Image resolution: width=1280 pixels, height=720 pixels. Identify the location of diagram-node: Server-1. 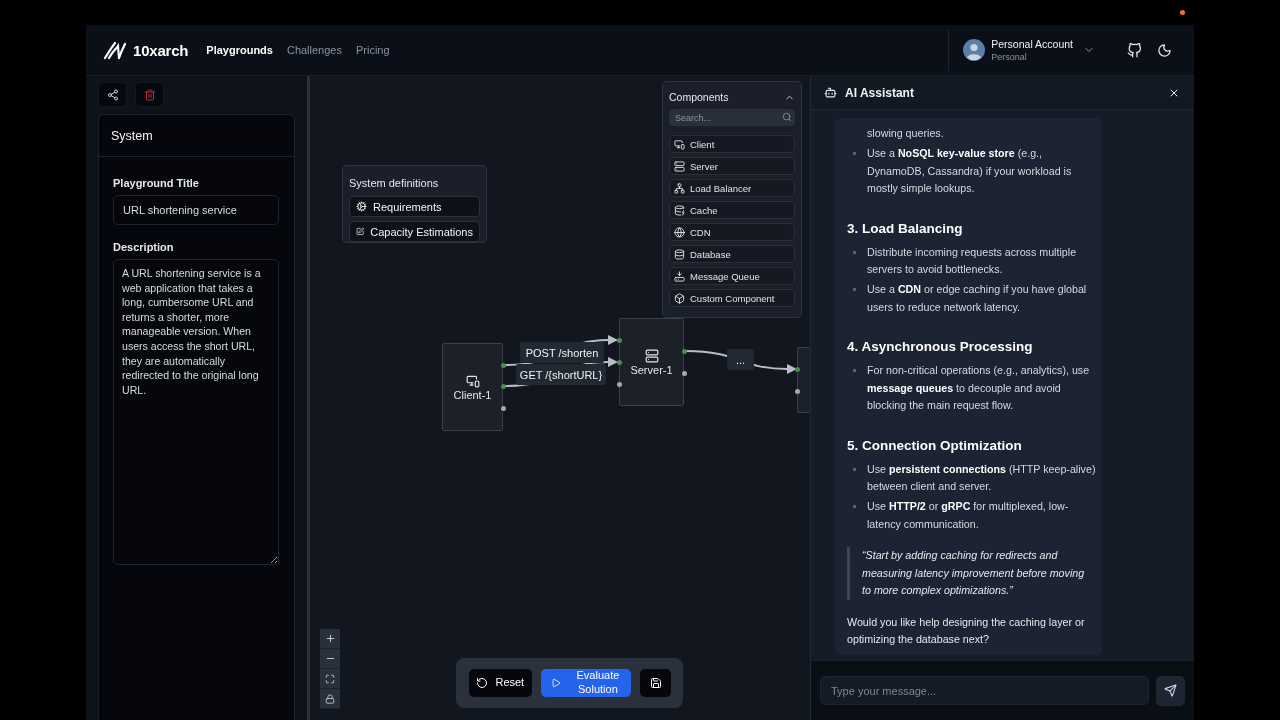
(651, 362).